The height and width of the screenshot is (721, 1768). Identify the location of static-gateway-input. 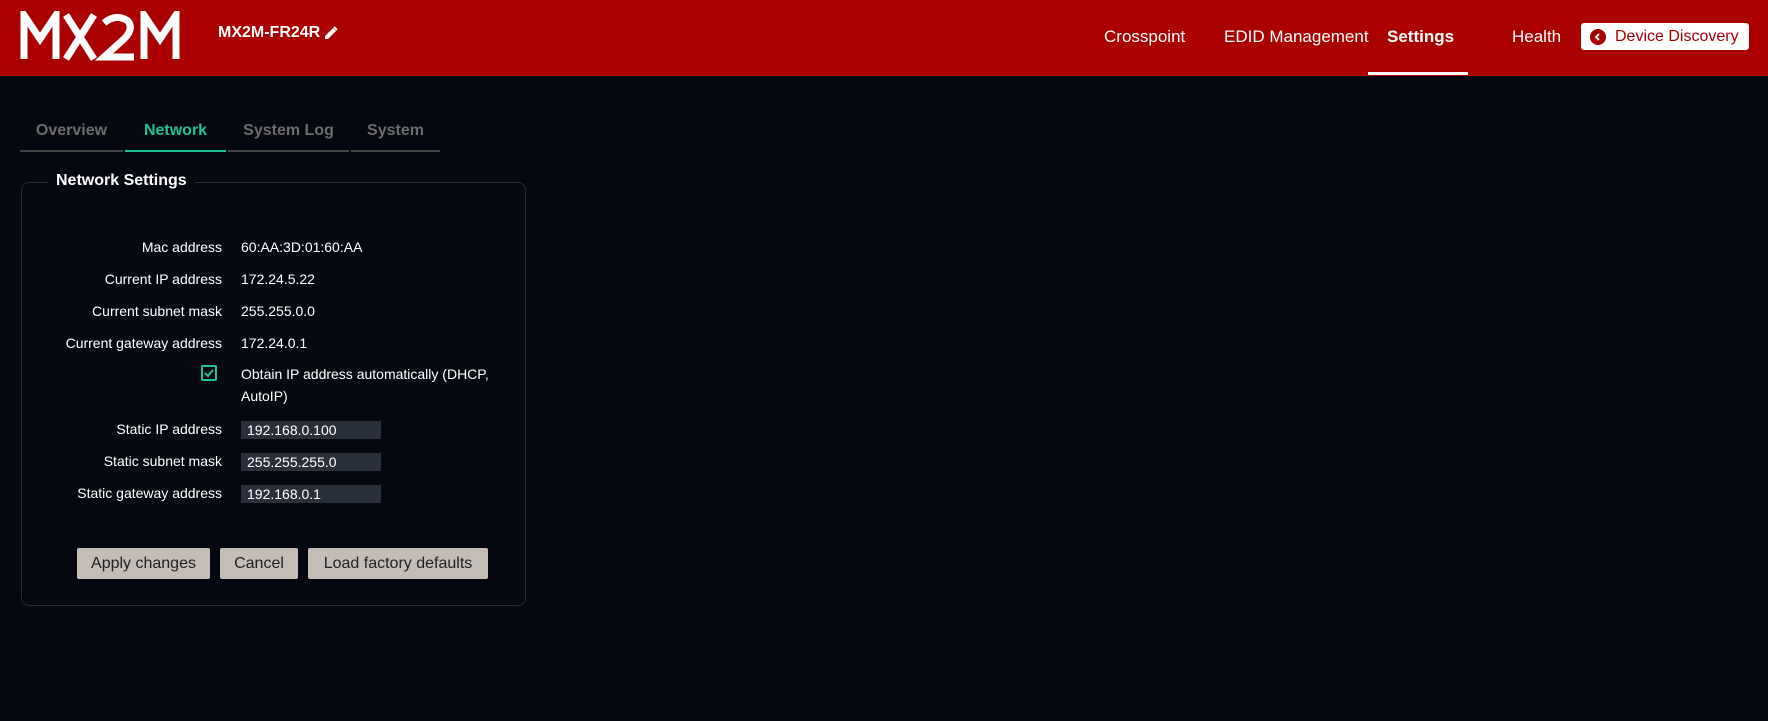
(311, 494).